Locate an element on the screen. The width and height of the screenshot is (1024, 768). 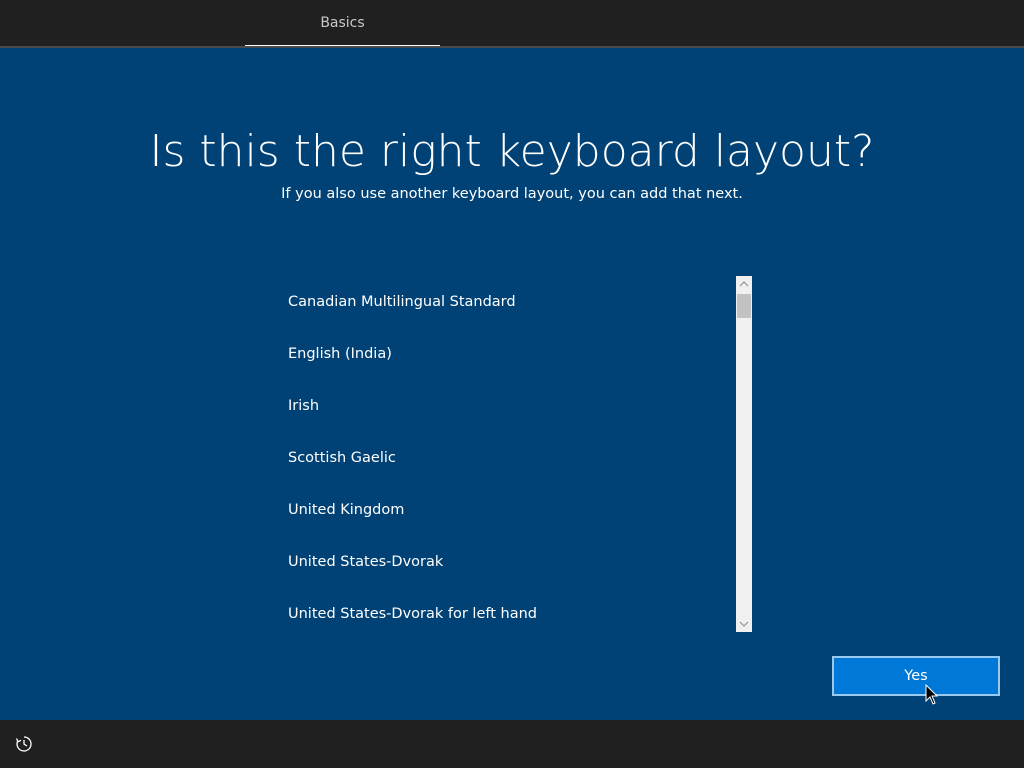
scroll-thumb is located at coordinates (744, 306).